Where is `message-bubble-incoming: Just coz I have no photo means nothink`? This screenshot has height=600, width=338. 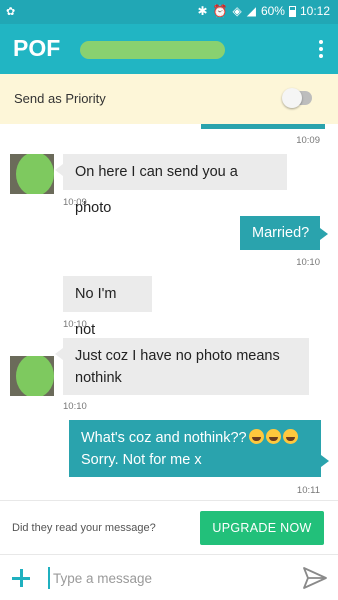 message-bubble-incoming: Just coz I have no photo means nothink is located at coordinates (182, 366).